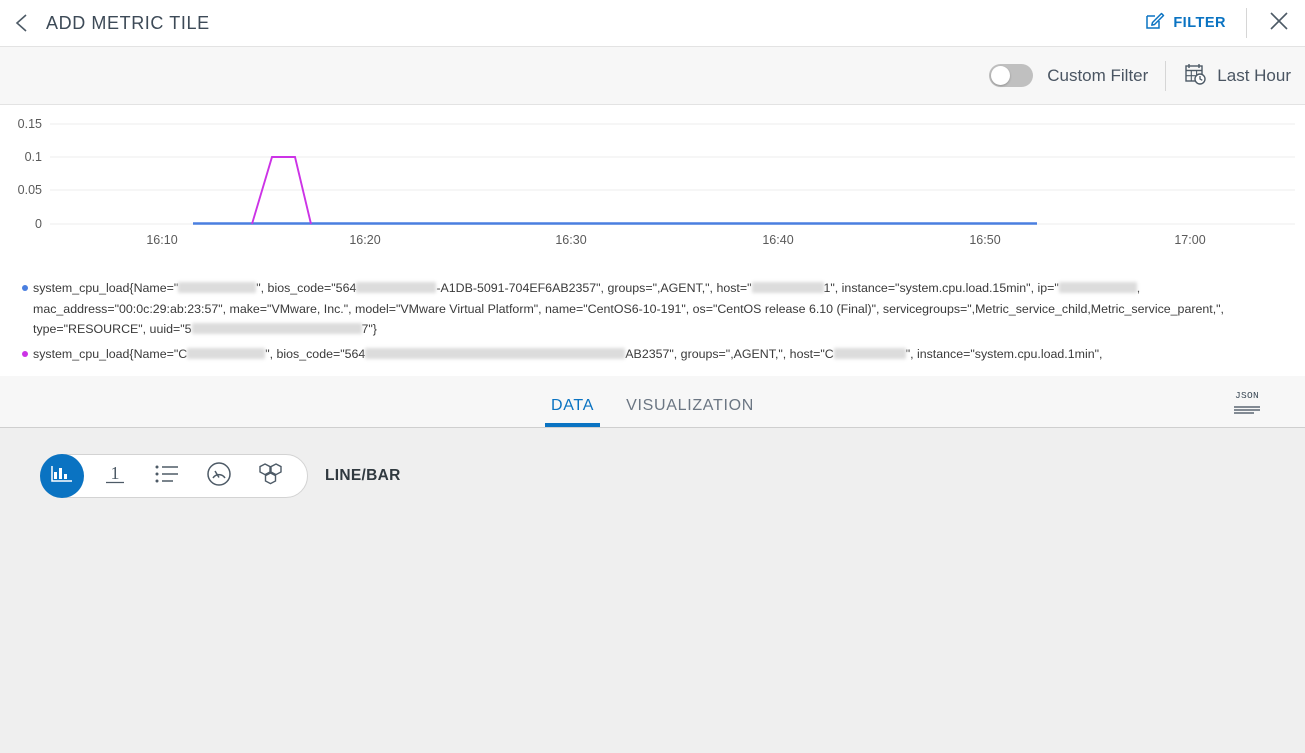 Image resolution: width=1305 pixels, height=753 pixels. I want to click on chart-type-line-bar, so click(62, 476).